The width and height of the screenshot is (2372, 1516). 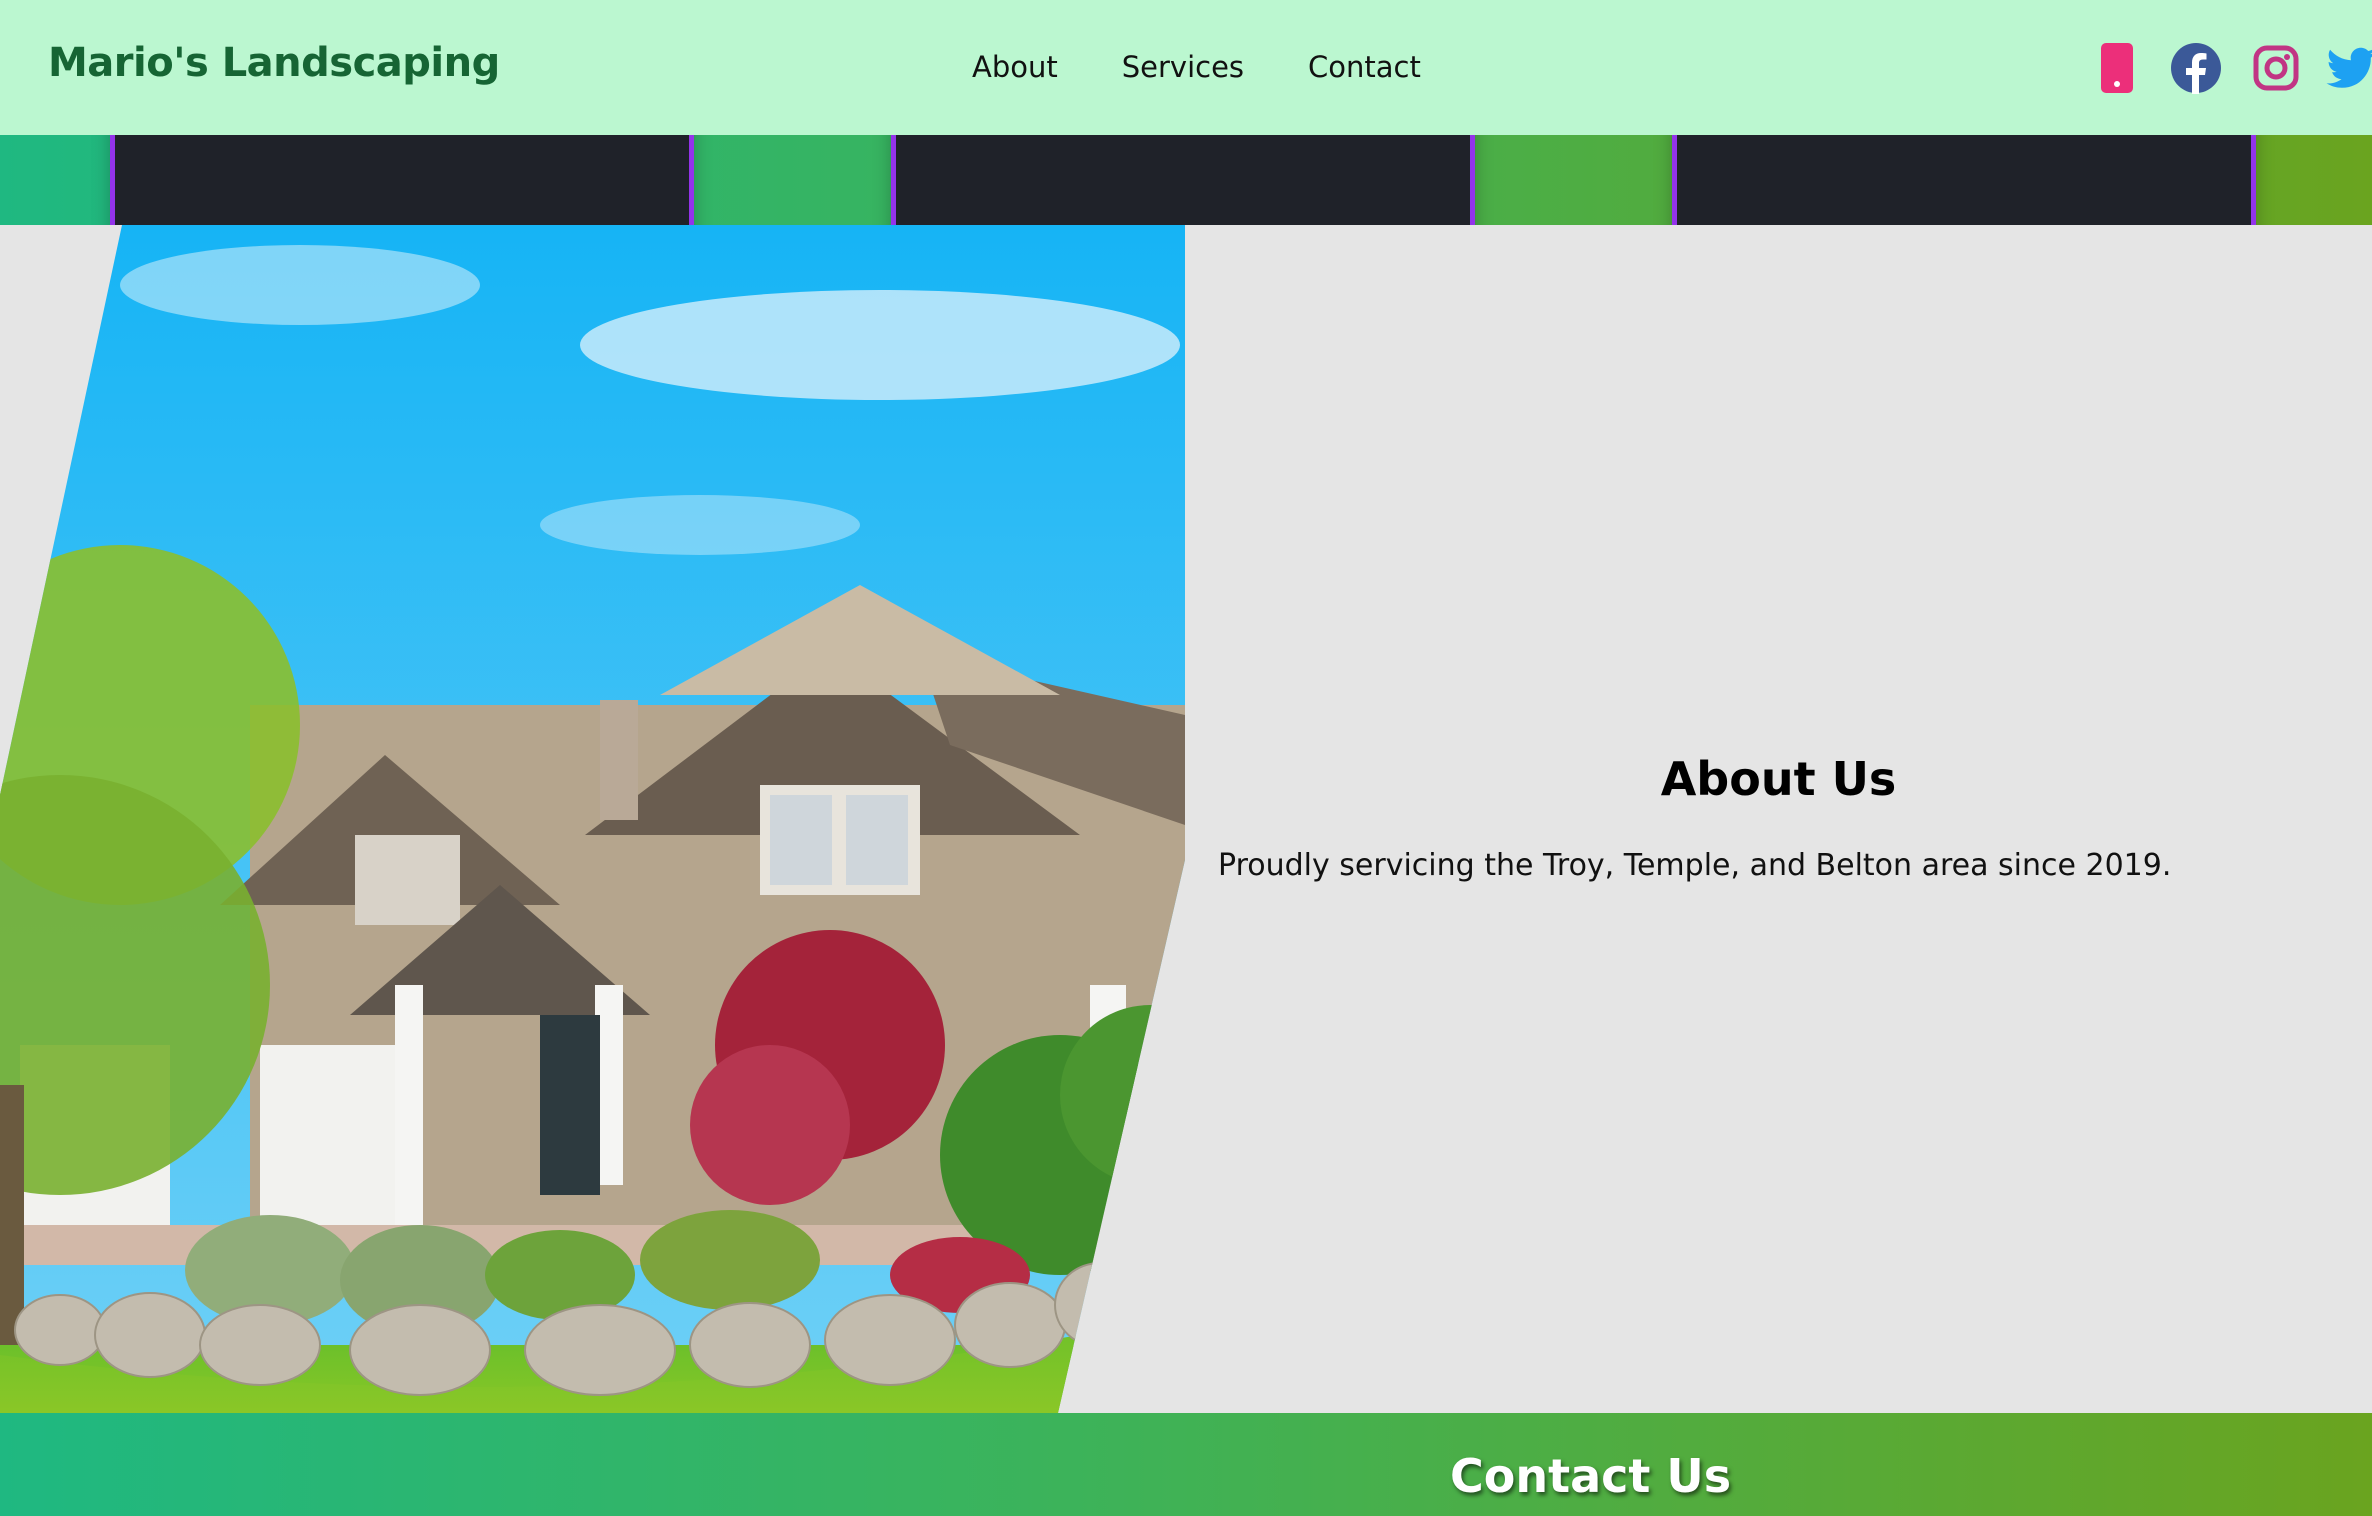 I want to click on main-nav: About Services Contact, so click(x=1196, y=67).